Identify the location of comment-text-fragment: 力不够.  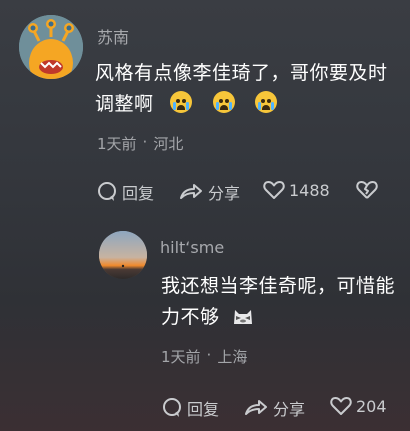
(190, 317).